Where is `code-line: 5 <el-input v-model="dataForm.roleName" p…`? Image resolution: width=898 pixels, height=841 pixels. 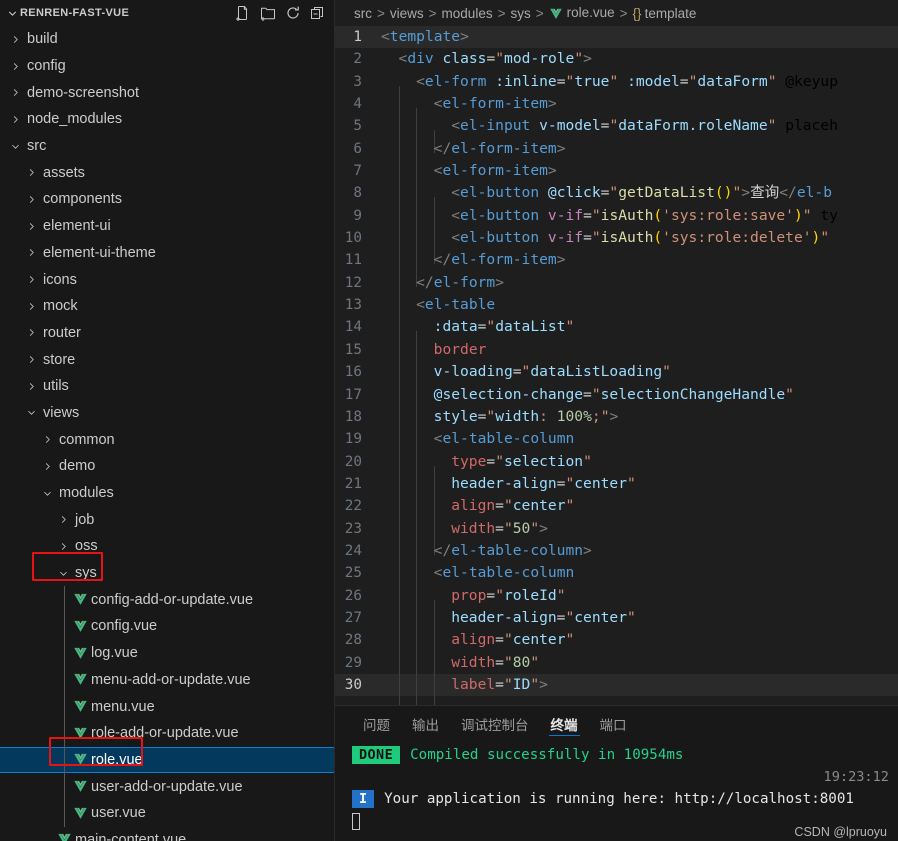
code-line: 5 <el-input v-model="dataForm.roleName" p… is located at coordinates (616, 134).